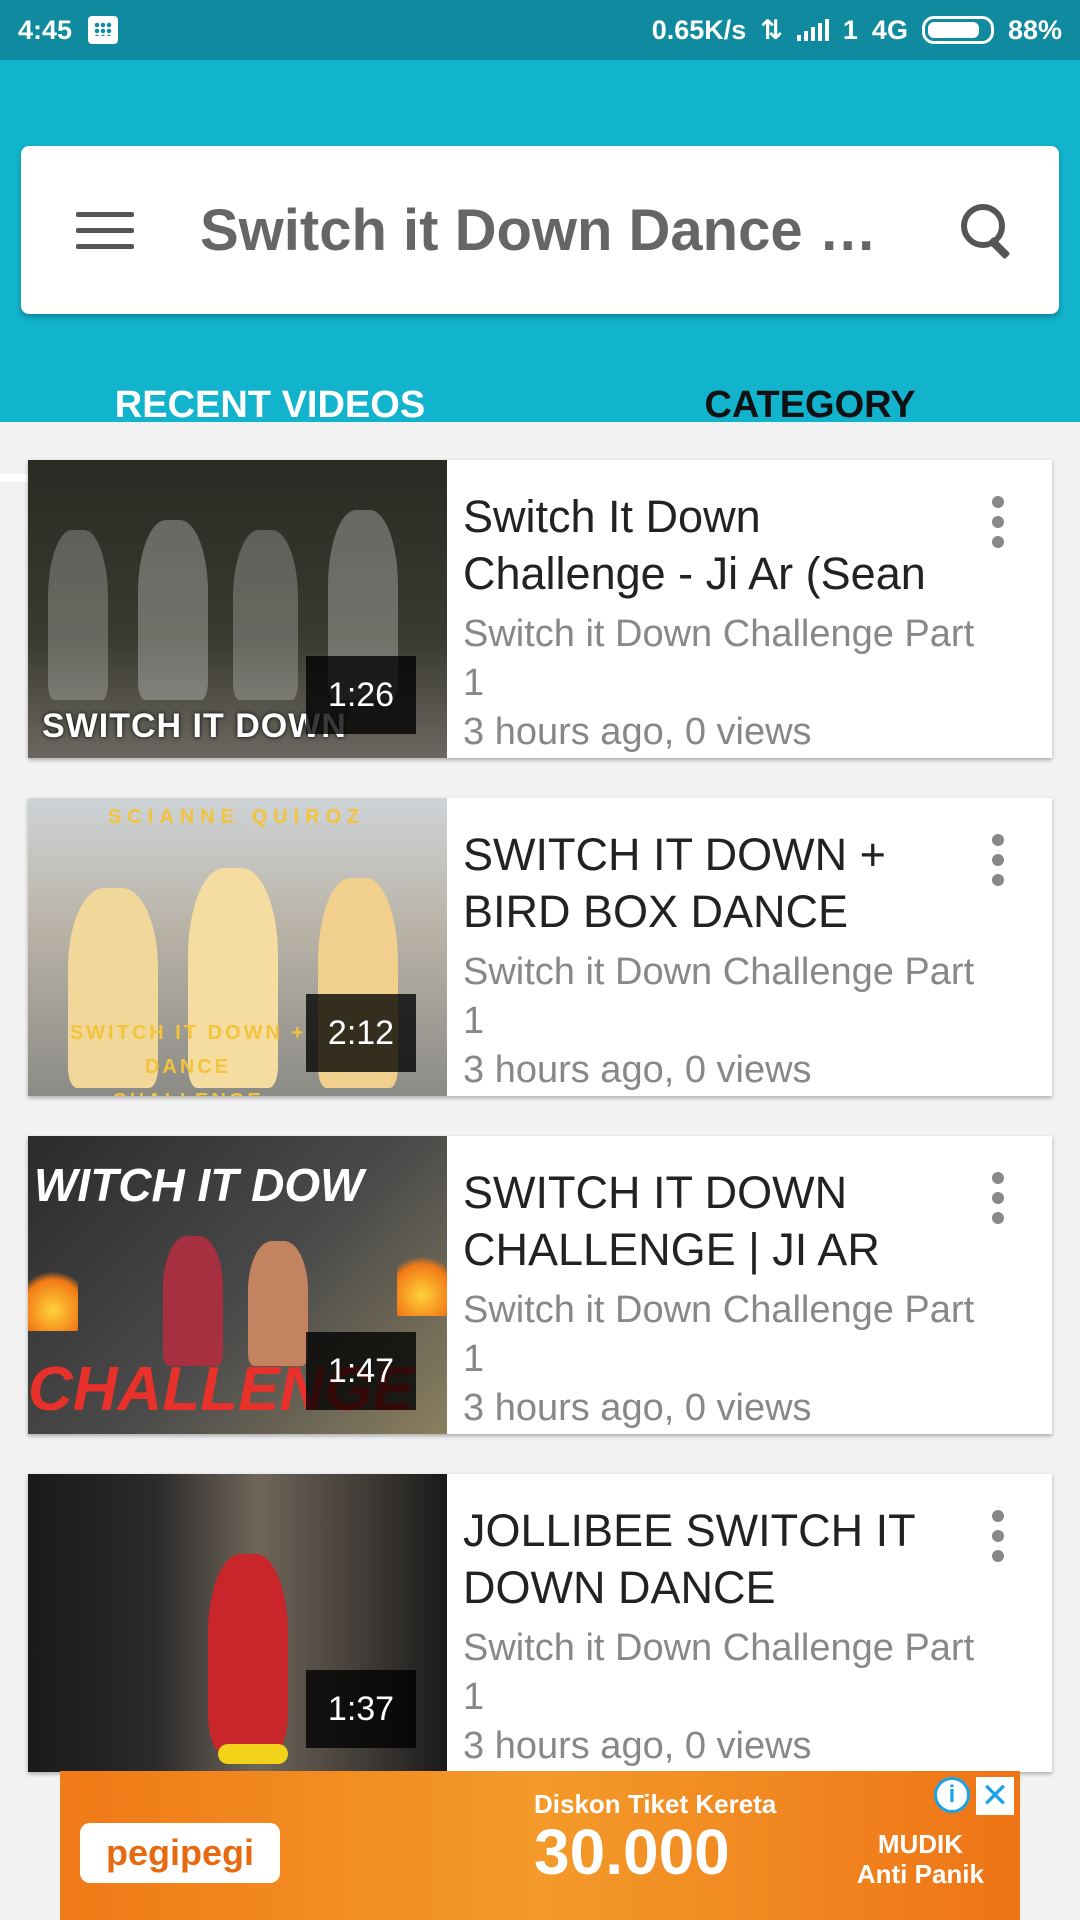 The width and height of the screenshot is (1080, 1920). I want to click on ad-price: 30.000, so click(632, 1852).